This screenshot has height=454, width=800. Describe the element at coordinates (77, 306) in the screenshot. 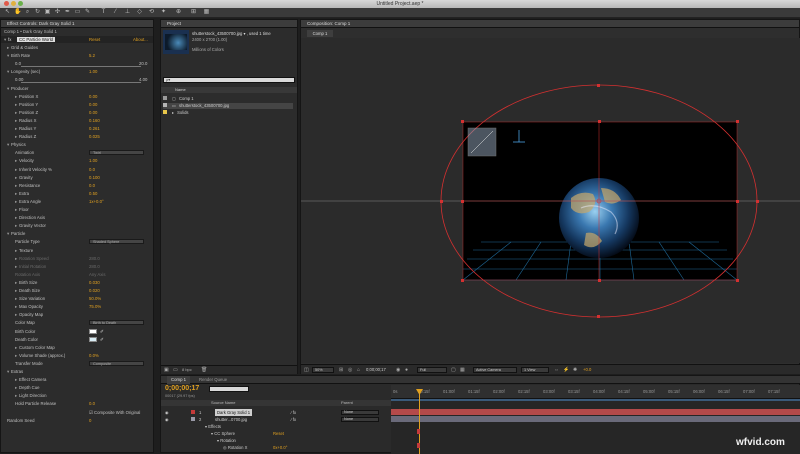

I see `effect-property-row: ▸ Max Opacity 75.0%` at that location.